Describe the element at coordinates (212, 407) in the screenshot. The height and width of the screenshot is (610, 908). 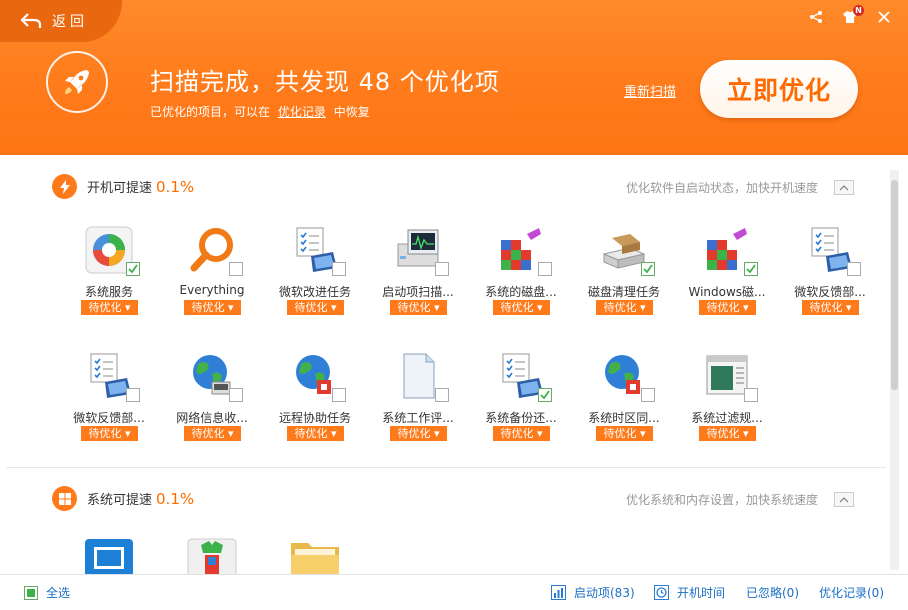
I see `opt-item: 网络信息收... 待优化 ▾` at that location.